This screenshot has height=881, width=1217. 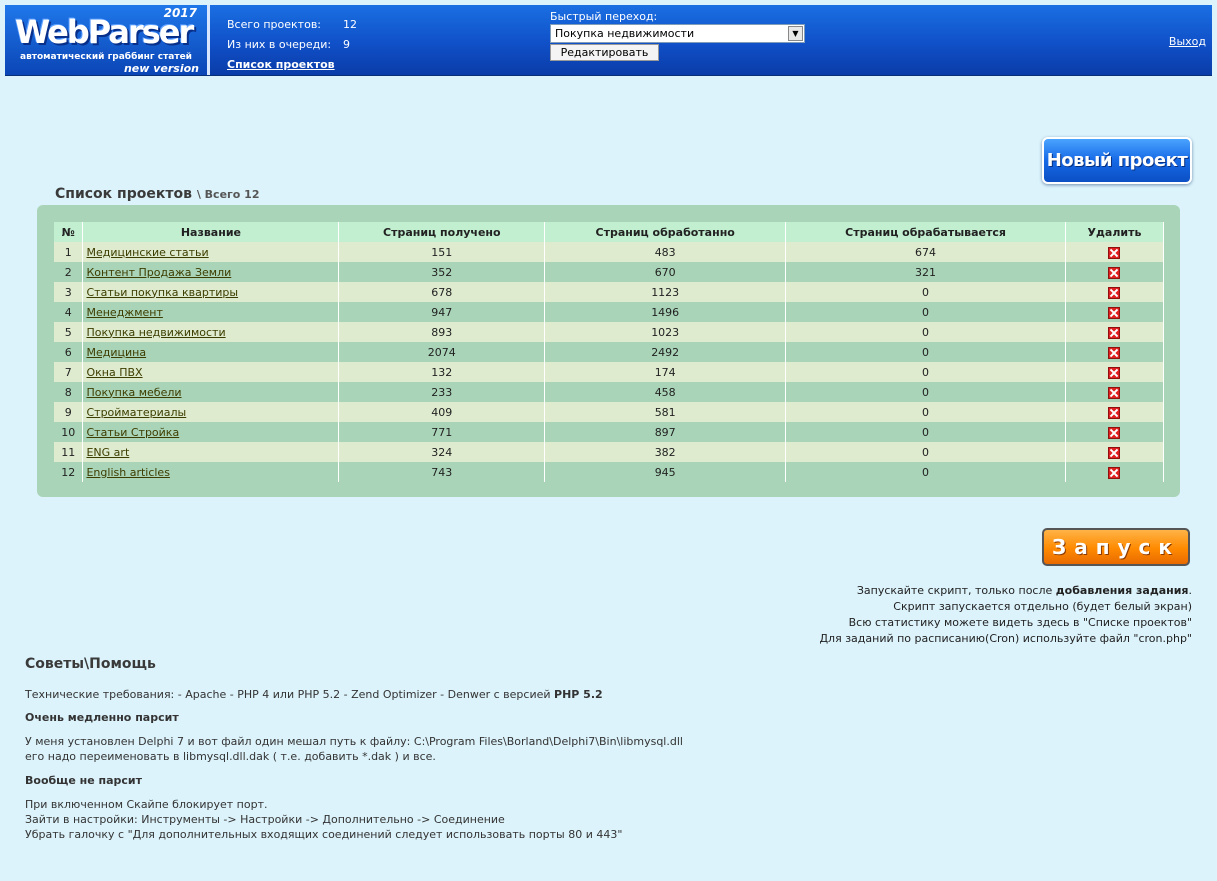 What do you see at coordinates (69, 272) in the screenshot?
I see `row-number: 2` at bounding box center [69, 272].